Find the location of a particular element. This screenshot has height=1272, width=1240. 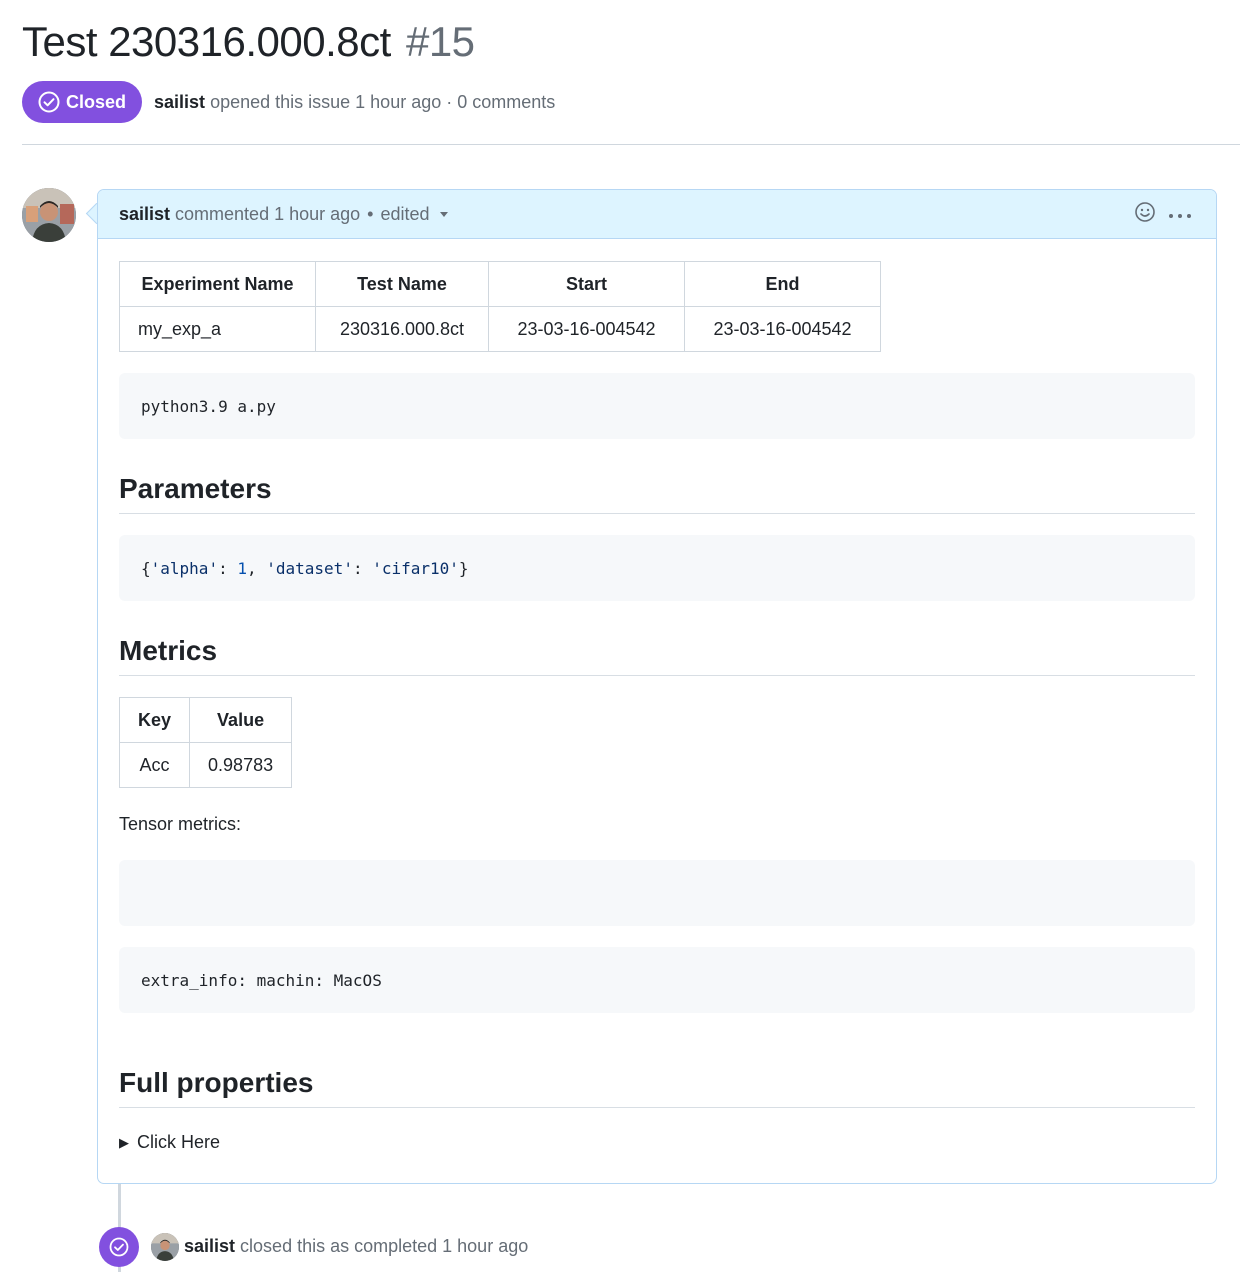

event-detail: closed this as completed 1 hour ago is located at coordinates (384, 1246).